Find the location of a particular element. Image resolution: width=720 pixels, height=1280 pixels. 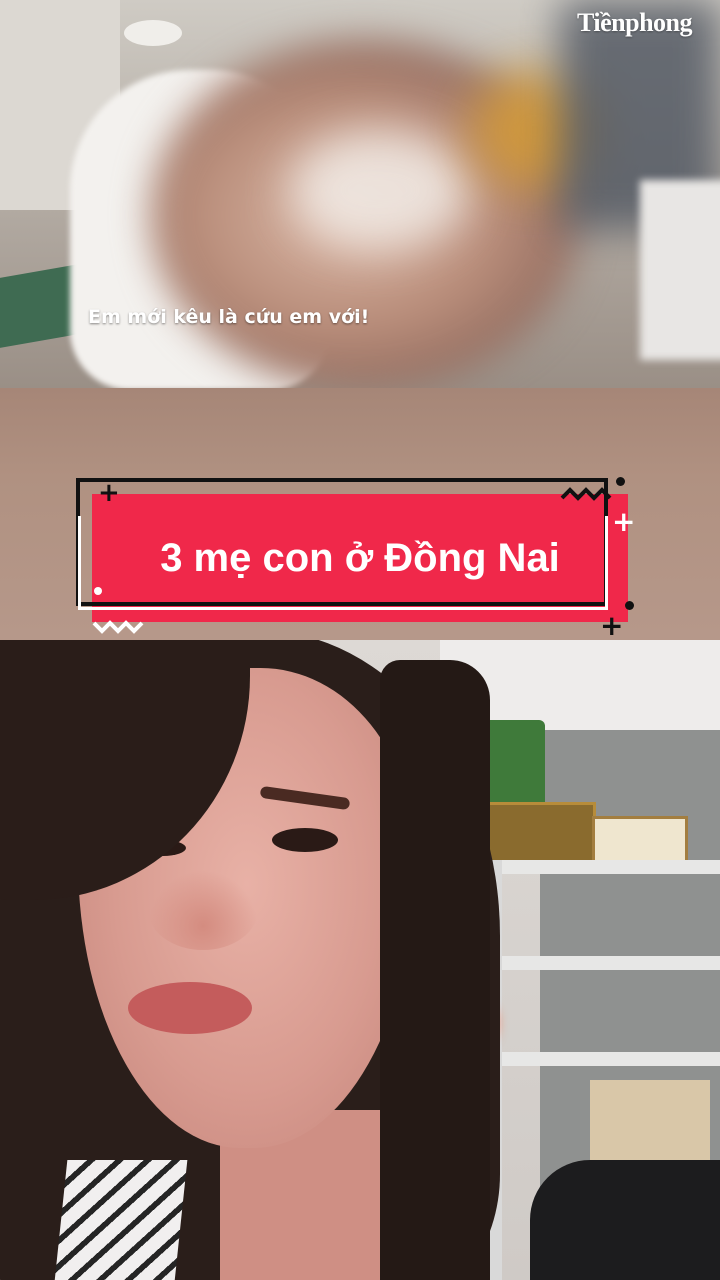

person-eye is located at coordinates (305, 840).